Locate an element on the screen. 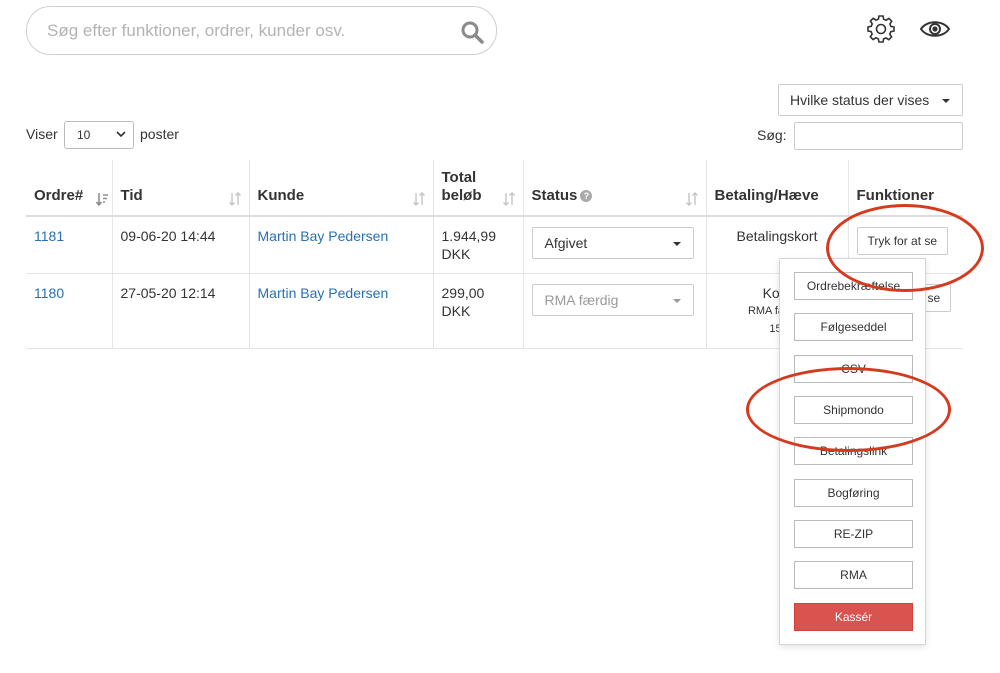  order-link: 1181 is located at coordinates (49, 236).